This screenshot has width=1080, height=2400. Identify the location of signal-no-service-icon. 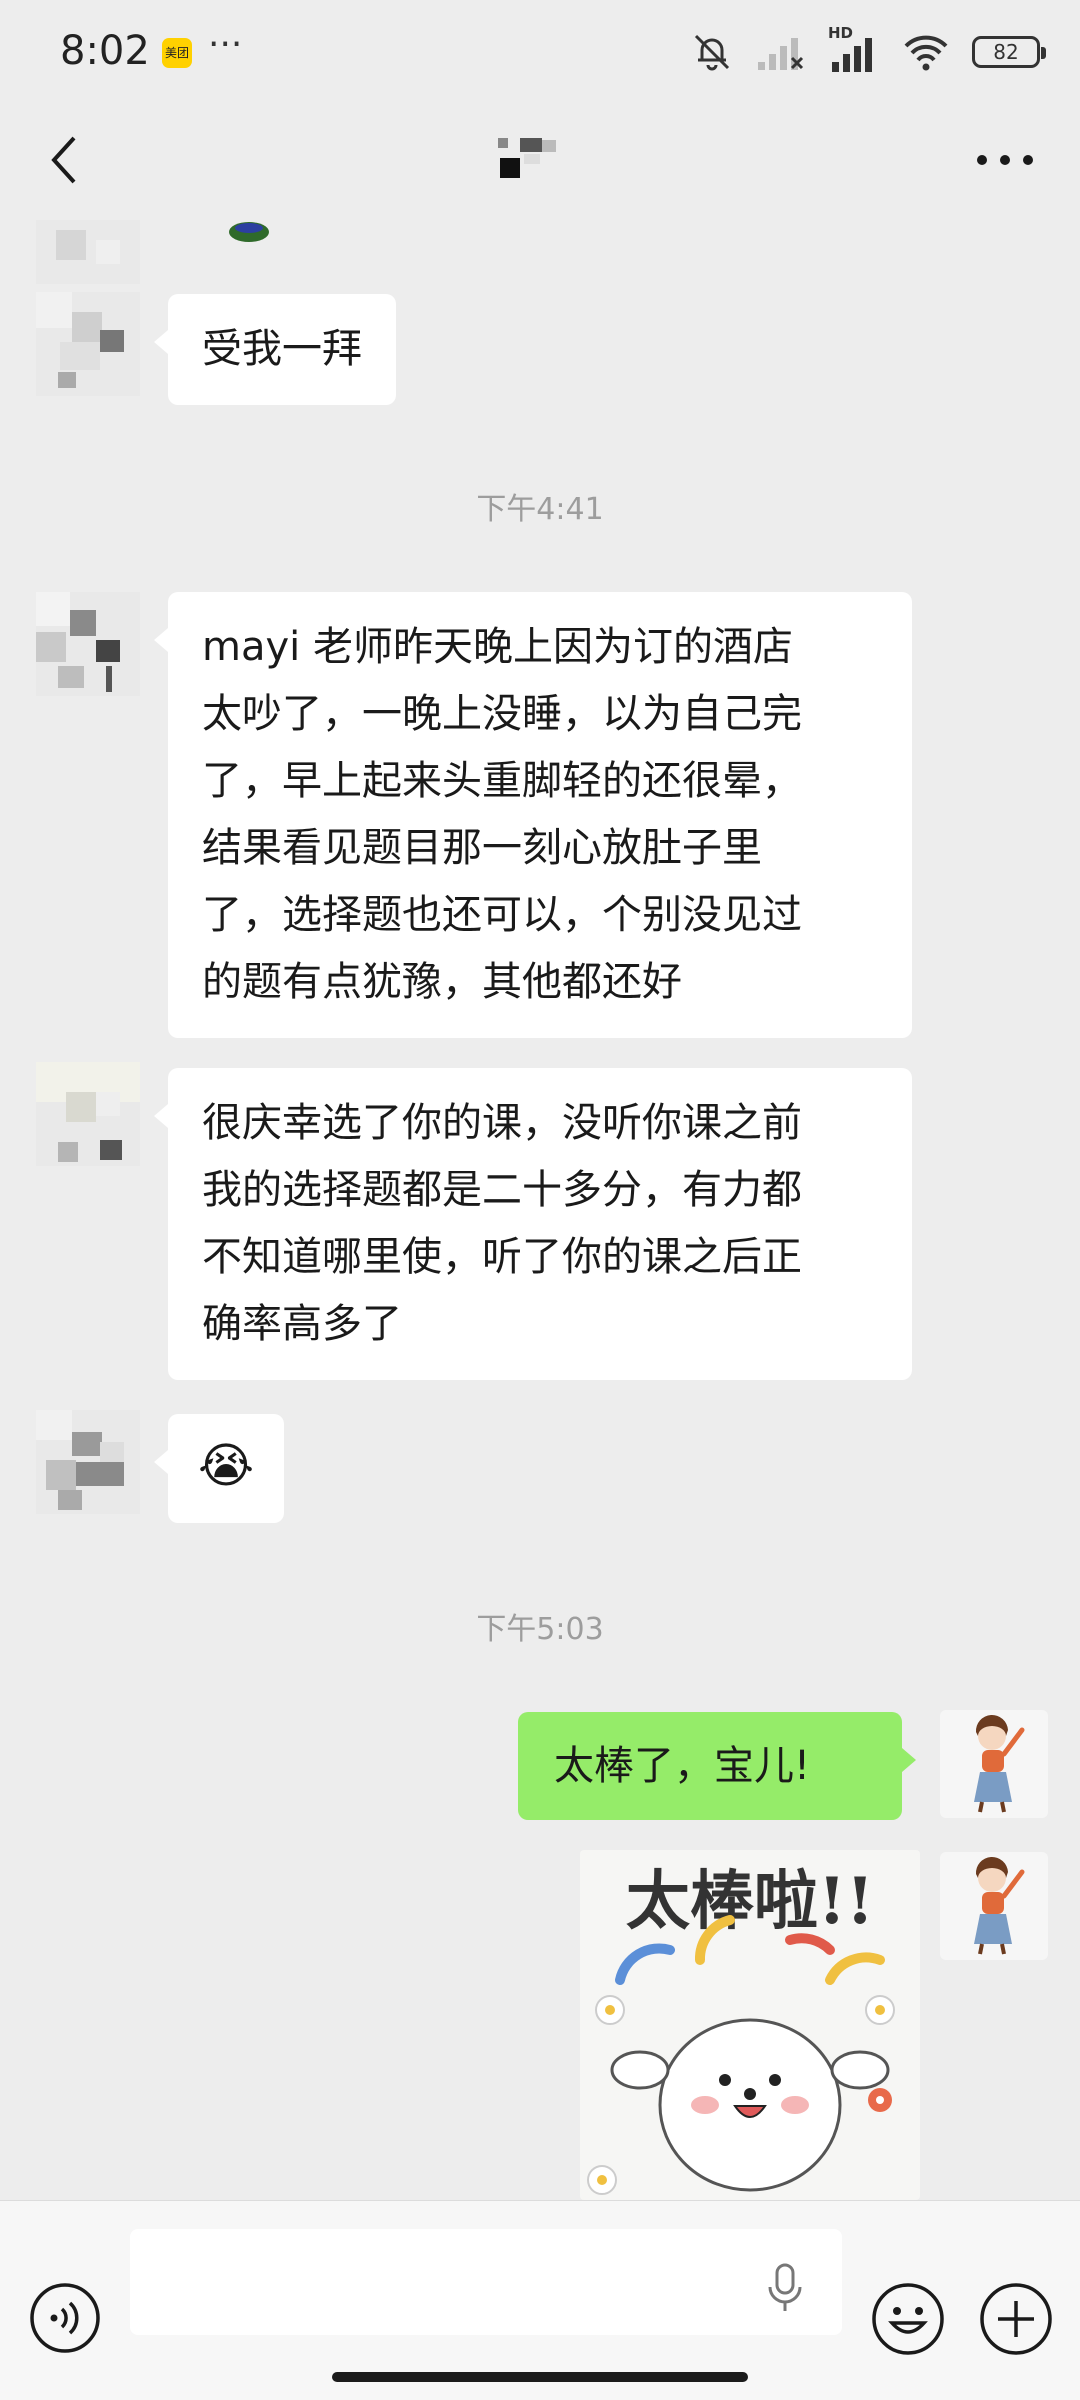
(781, 54).